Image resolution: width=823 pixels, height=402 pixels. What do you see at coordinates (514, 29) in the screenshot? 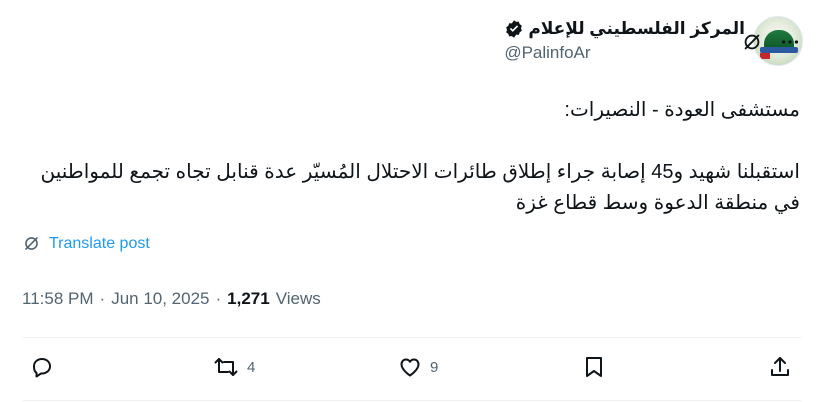
I see `verified-badge-icon` at bounding box center [514, 29].